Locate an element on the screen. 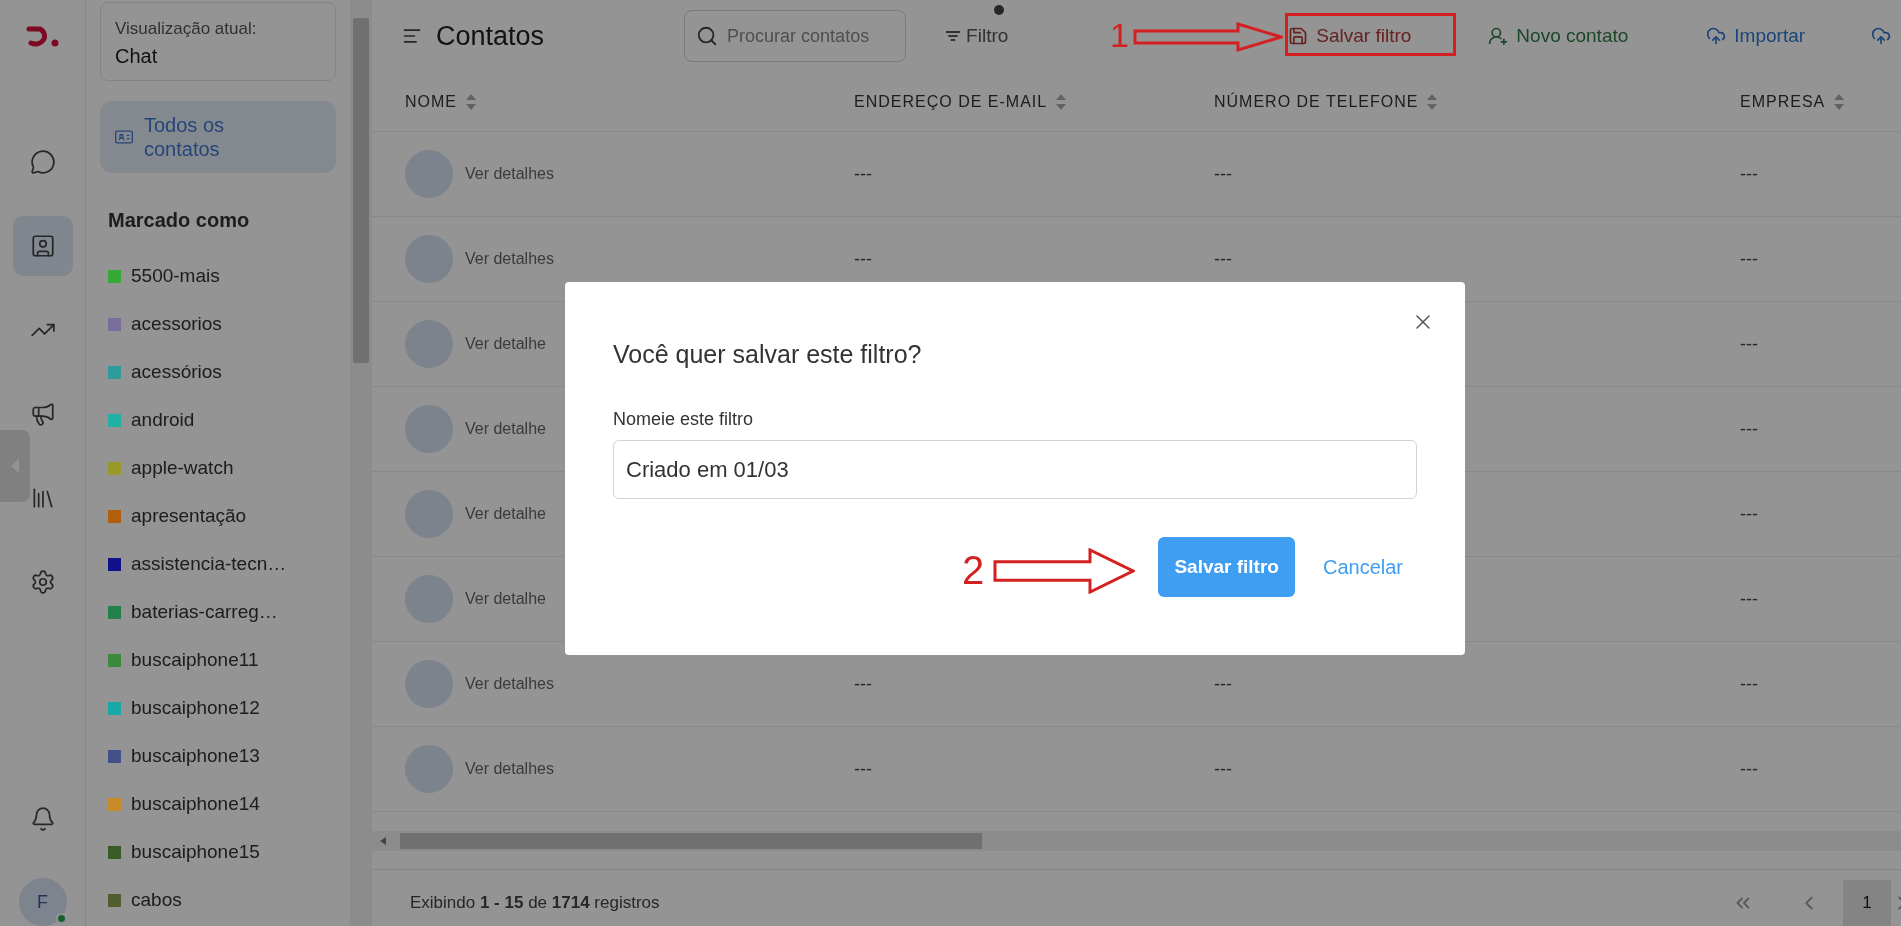 The height and width of the screenshot is (926, 1901). page-title: Contatos is located at coordinates (490, 36).